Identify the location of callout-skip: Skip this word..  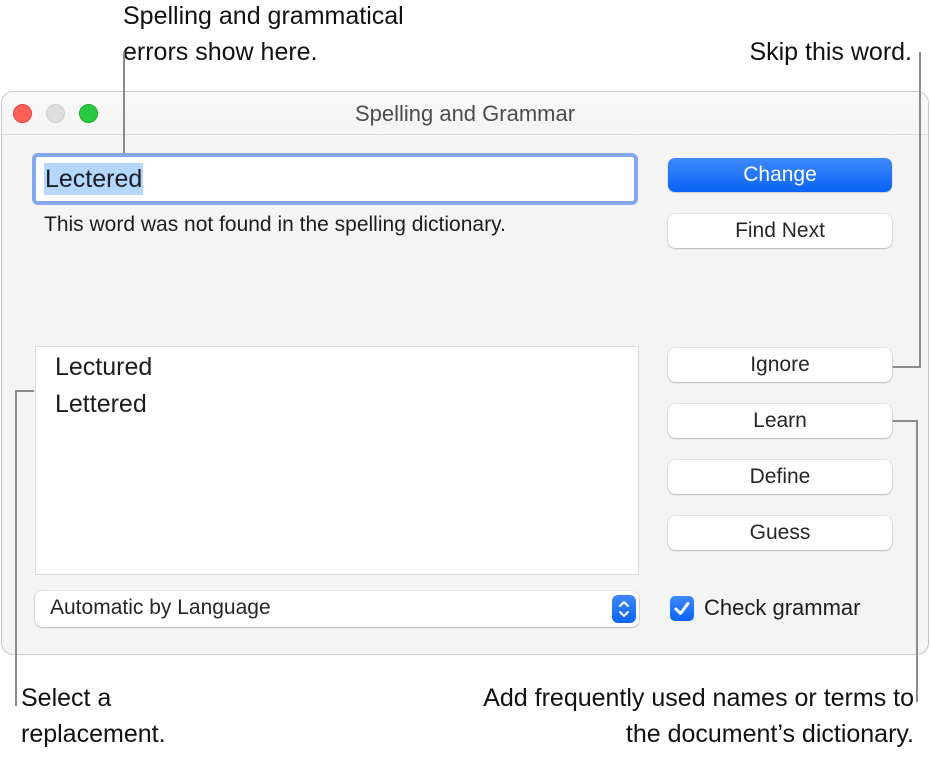
(830, 52).